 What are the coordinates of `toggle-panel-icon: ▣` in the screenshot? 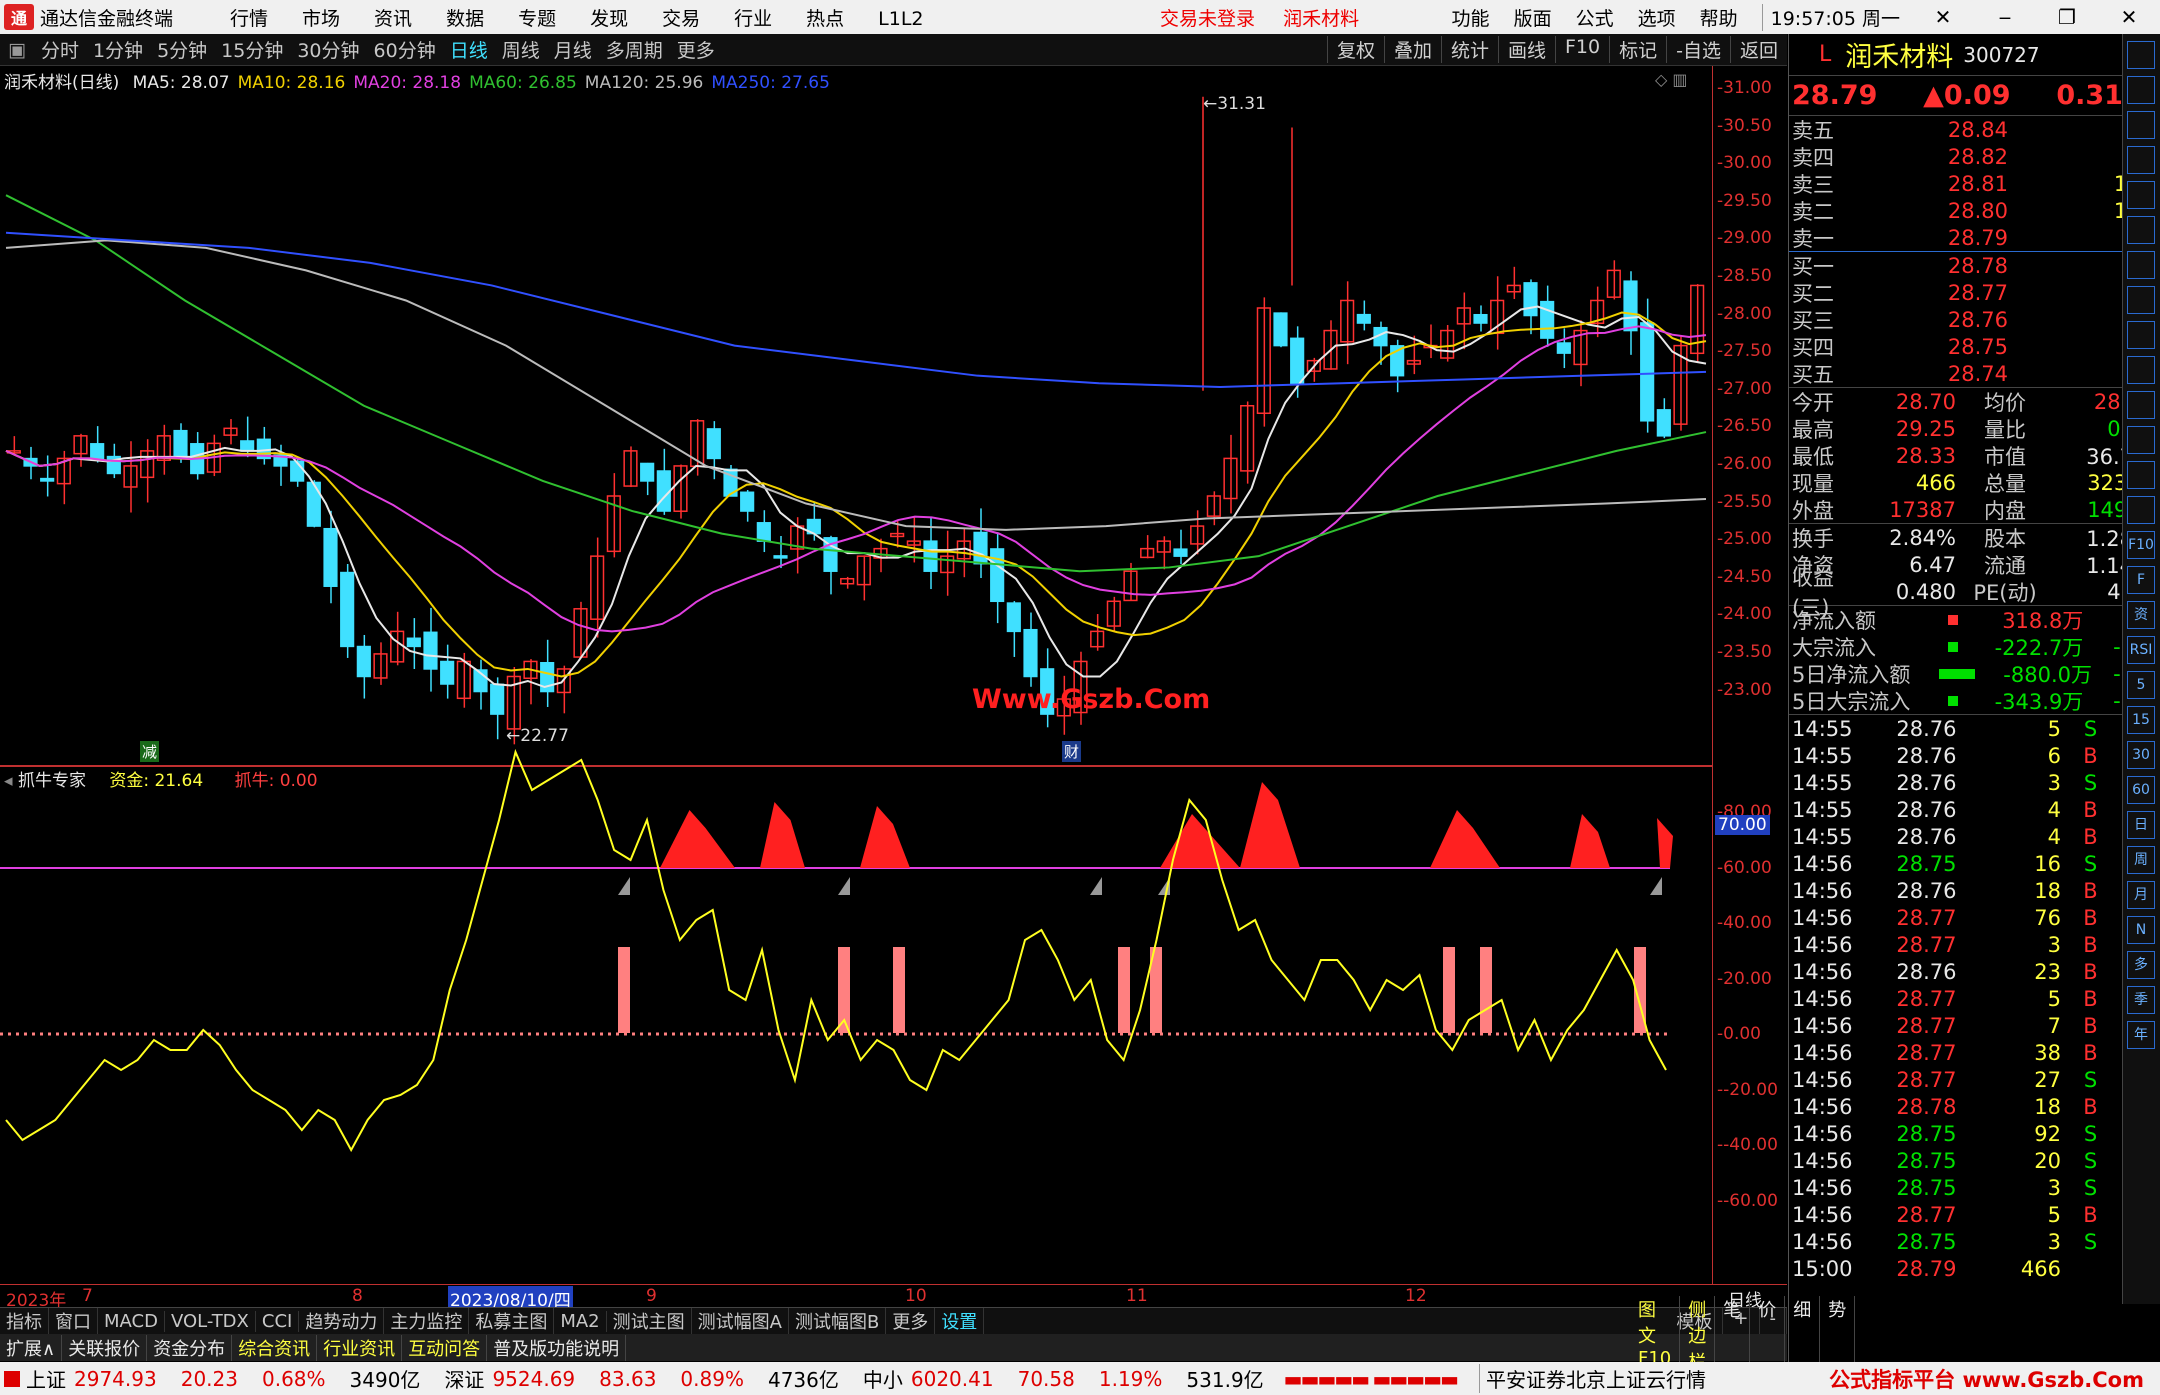 It's located at (17, 50).